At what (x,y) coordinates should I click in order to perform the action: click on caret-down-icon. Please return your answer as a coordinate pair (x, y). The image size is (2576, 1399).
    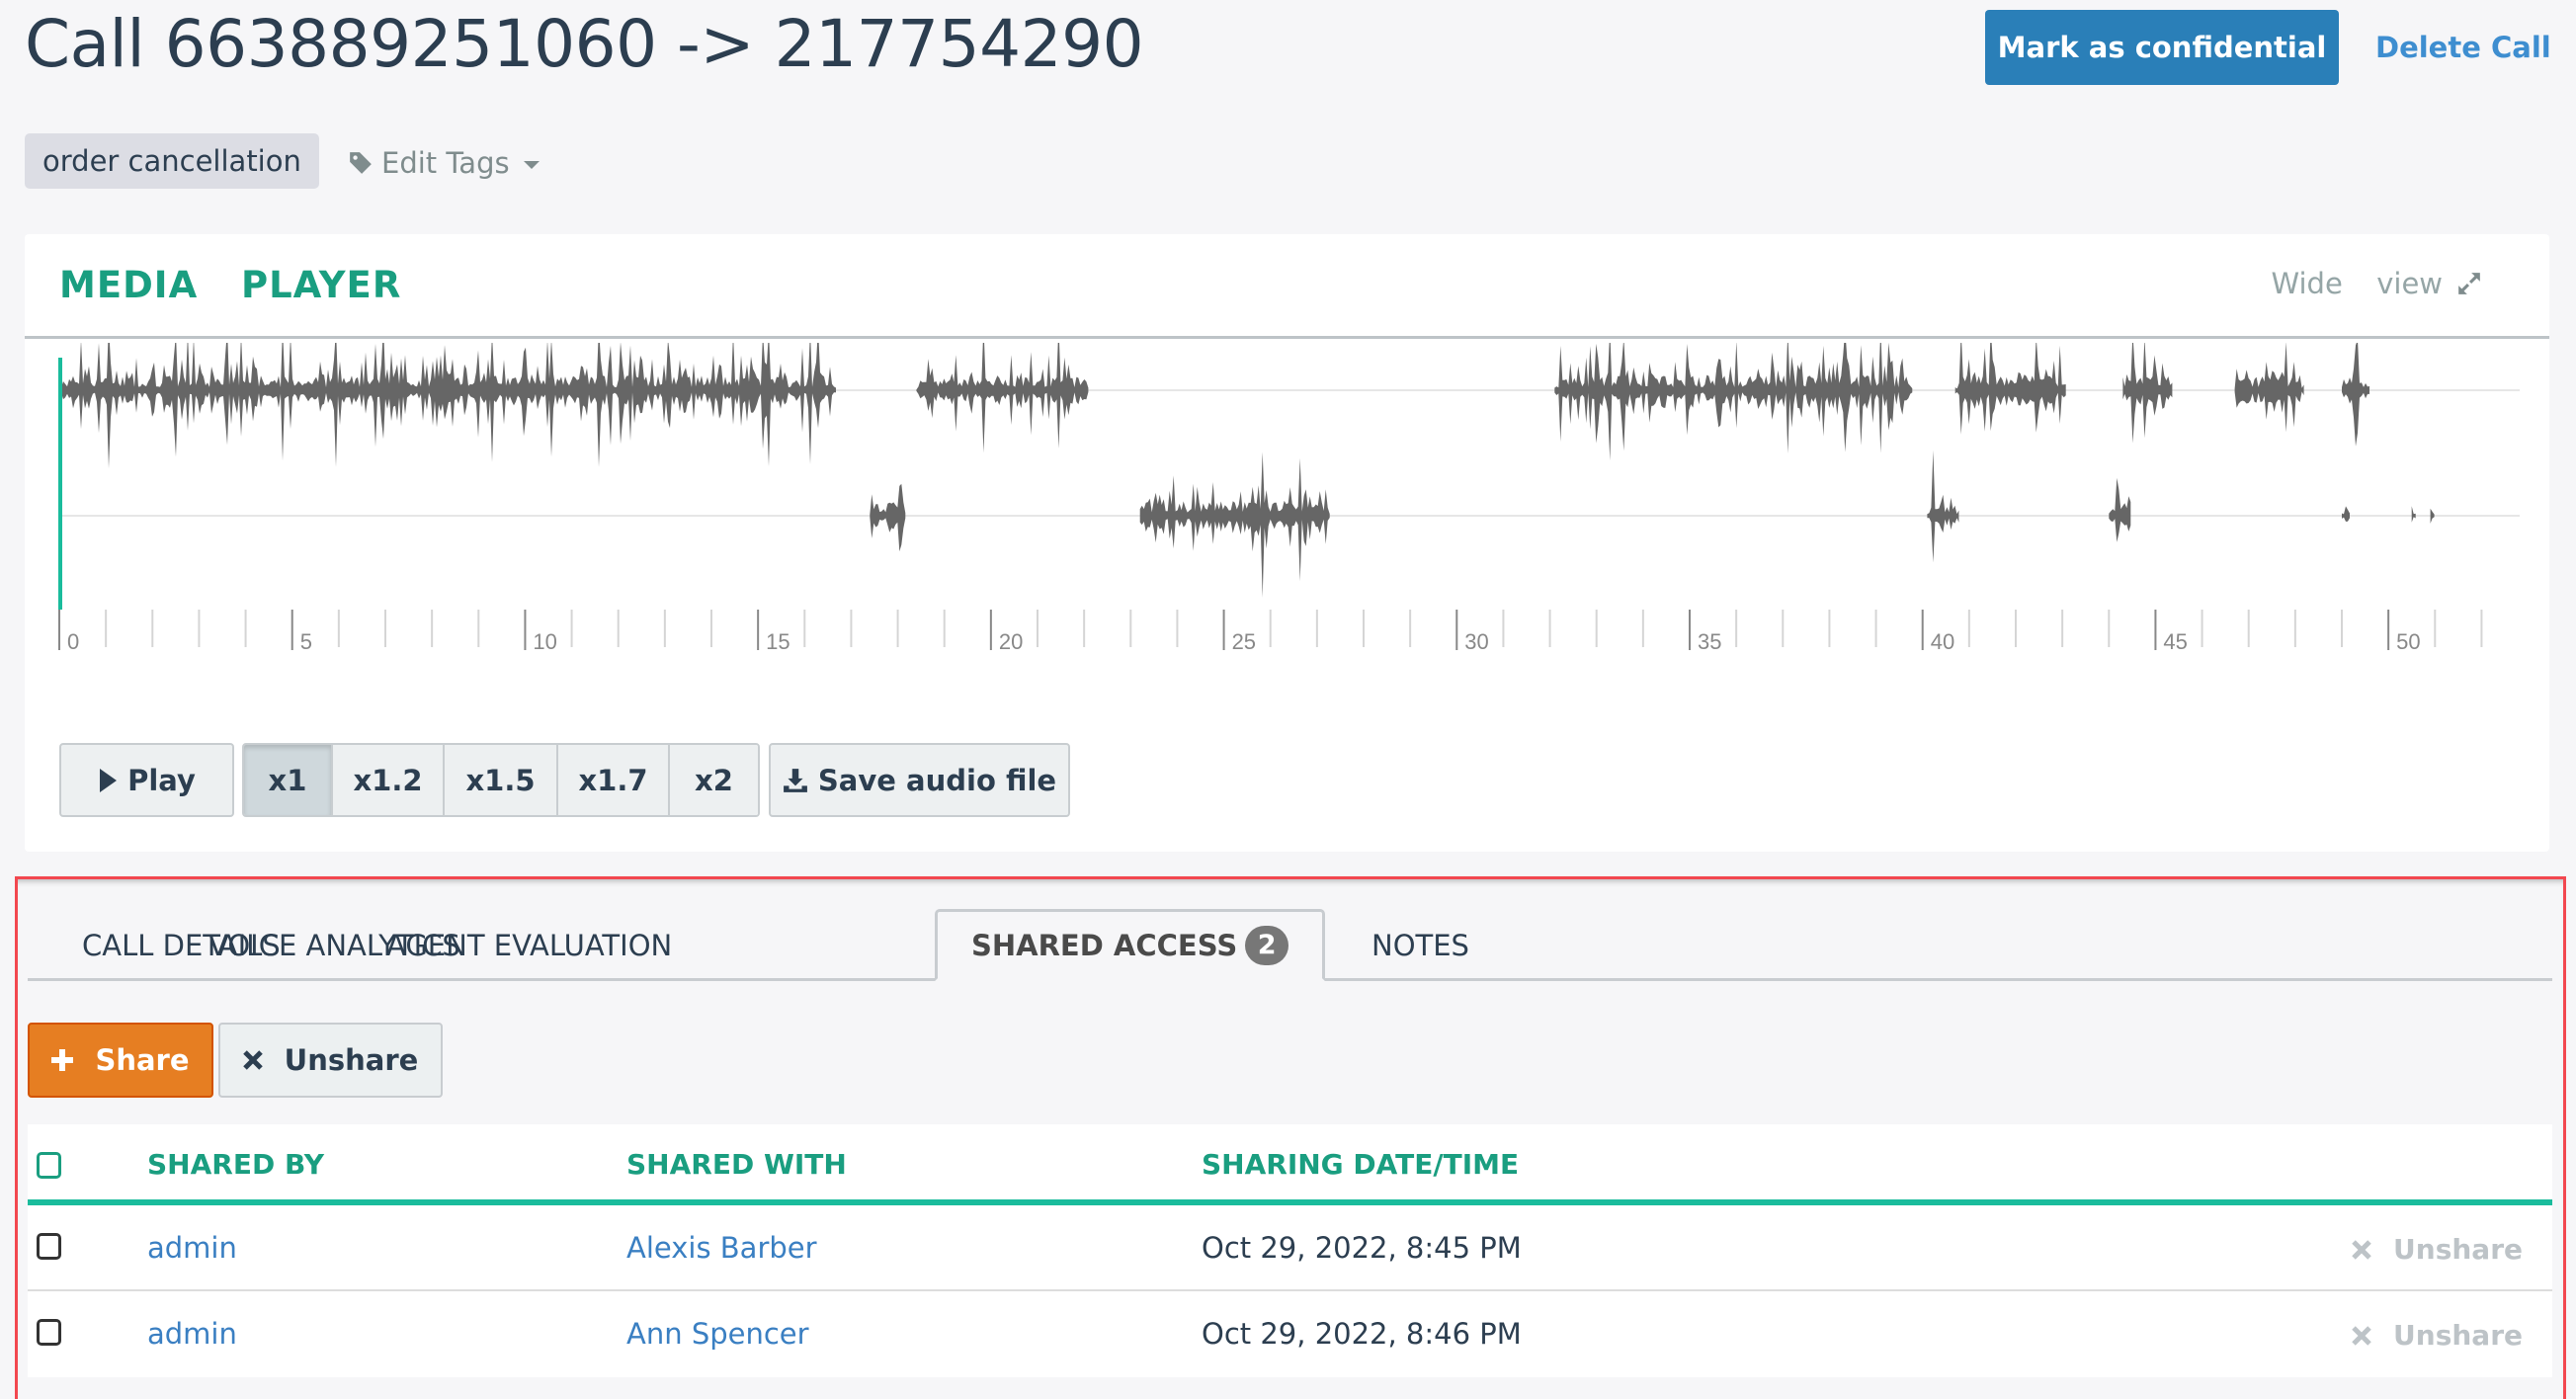
    Looking at the image, I should click on (531, 165).